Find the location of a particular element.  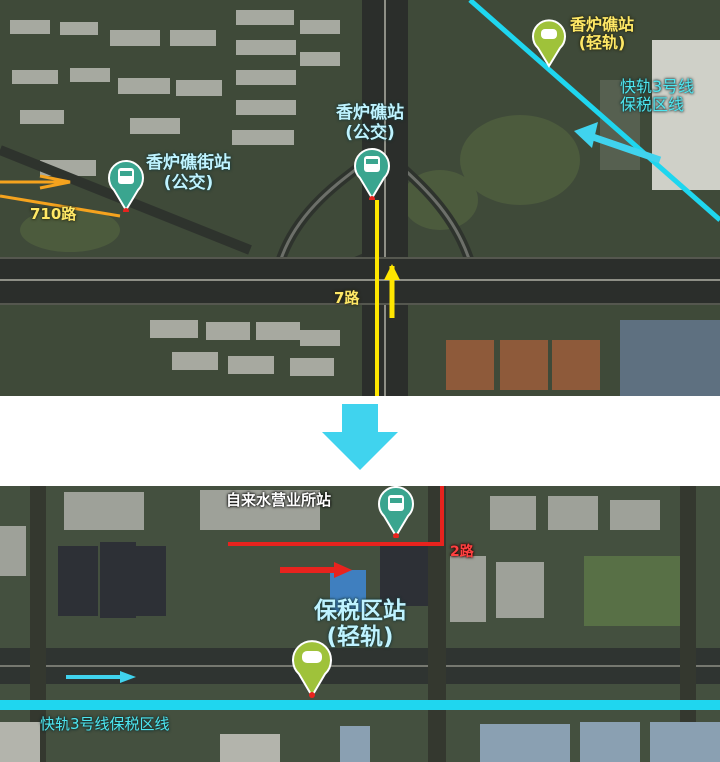

light-rail-icon is located at coordinates (549, 43).